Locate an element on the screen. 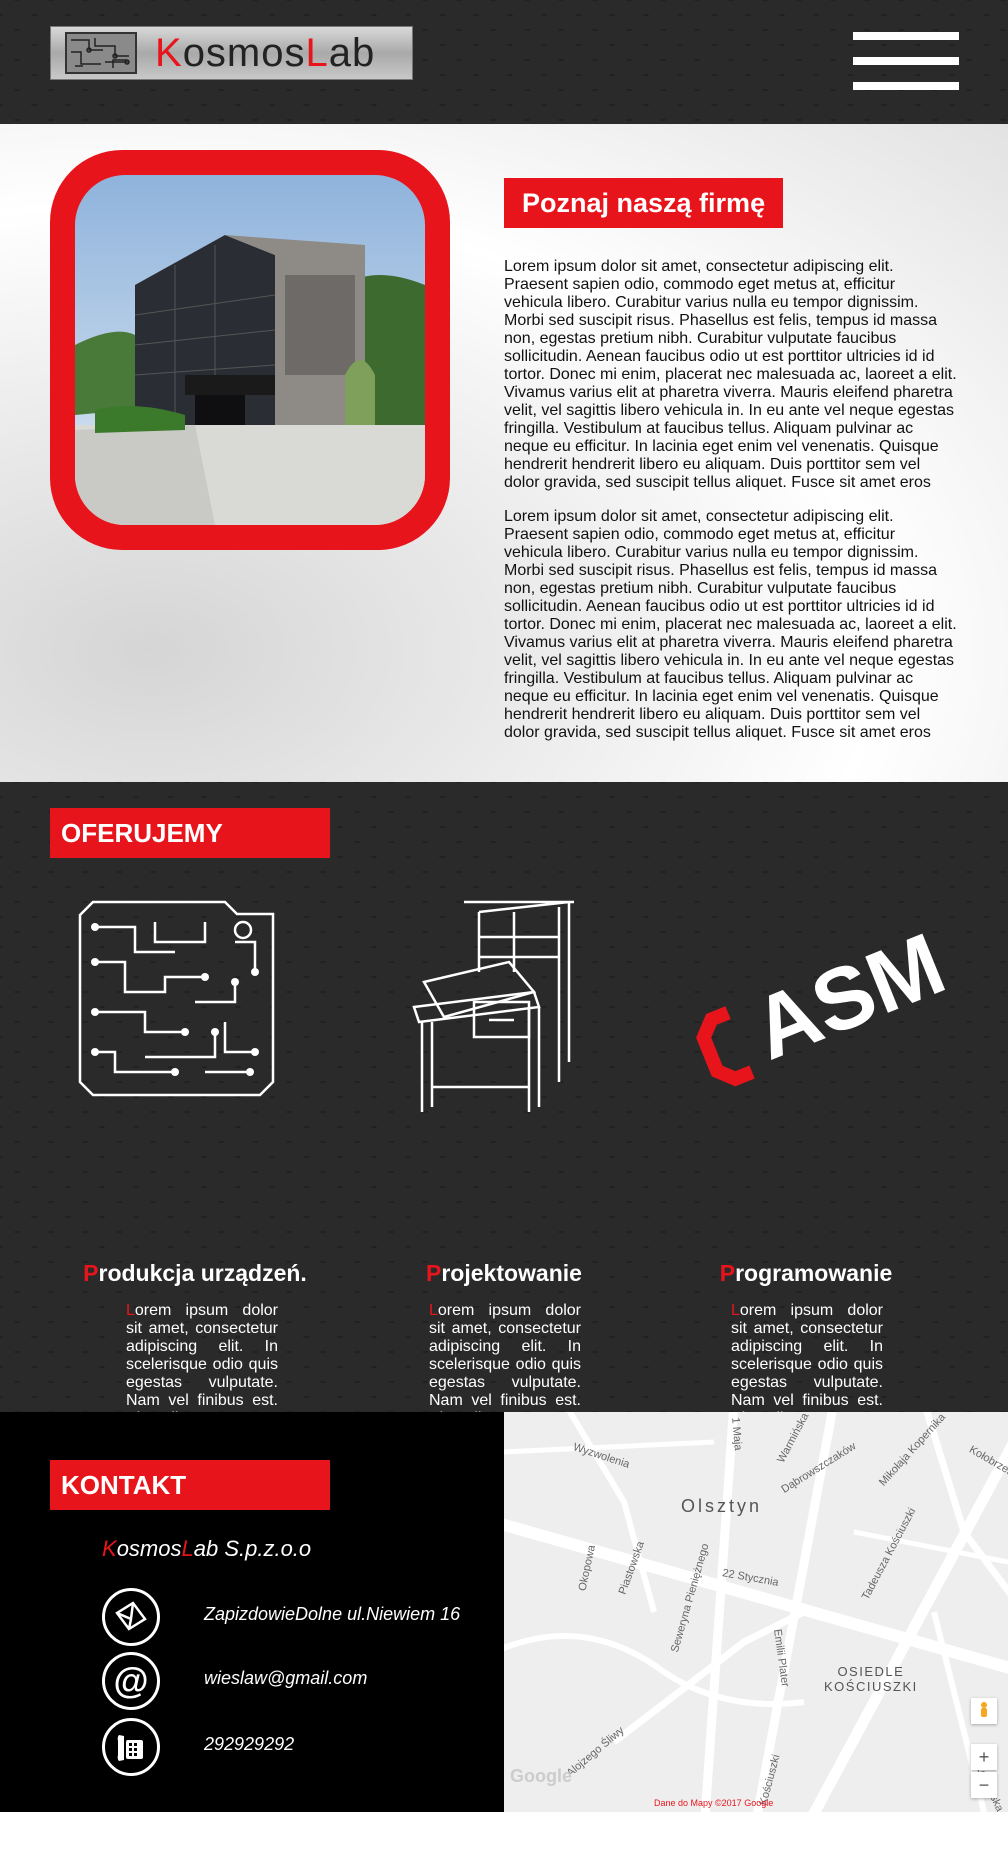  svg-text: ASM is located at coordinates (848, 995).